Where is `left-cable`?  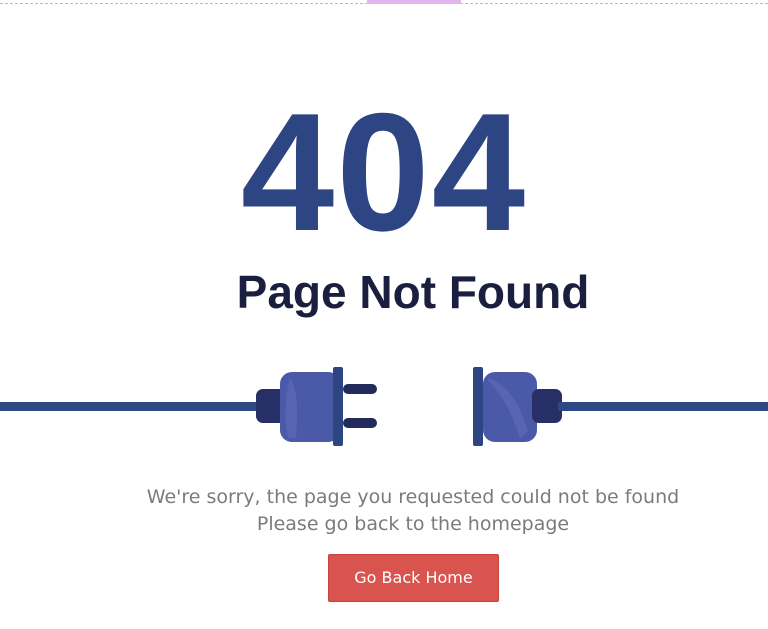 left-cable is located at coordinates (130, 406).